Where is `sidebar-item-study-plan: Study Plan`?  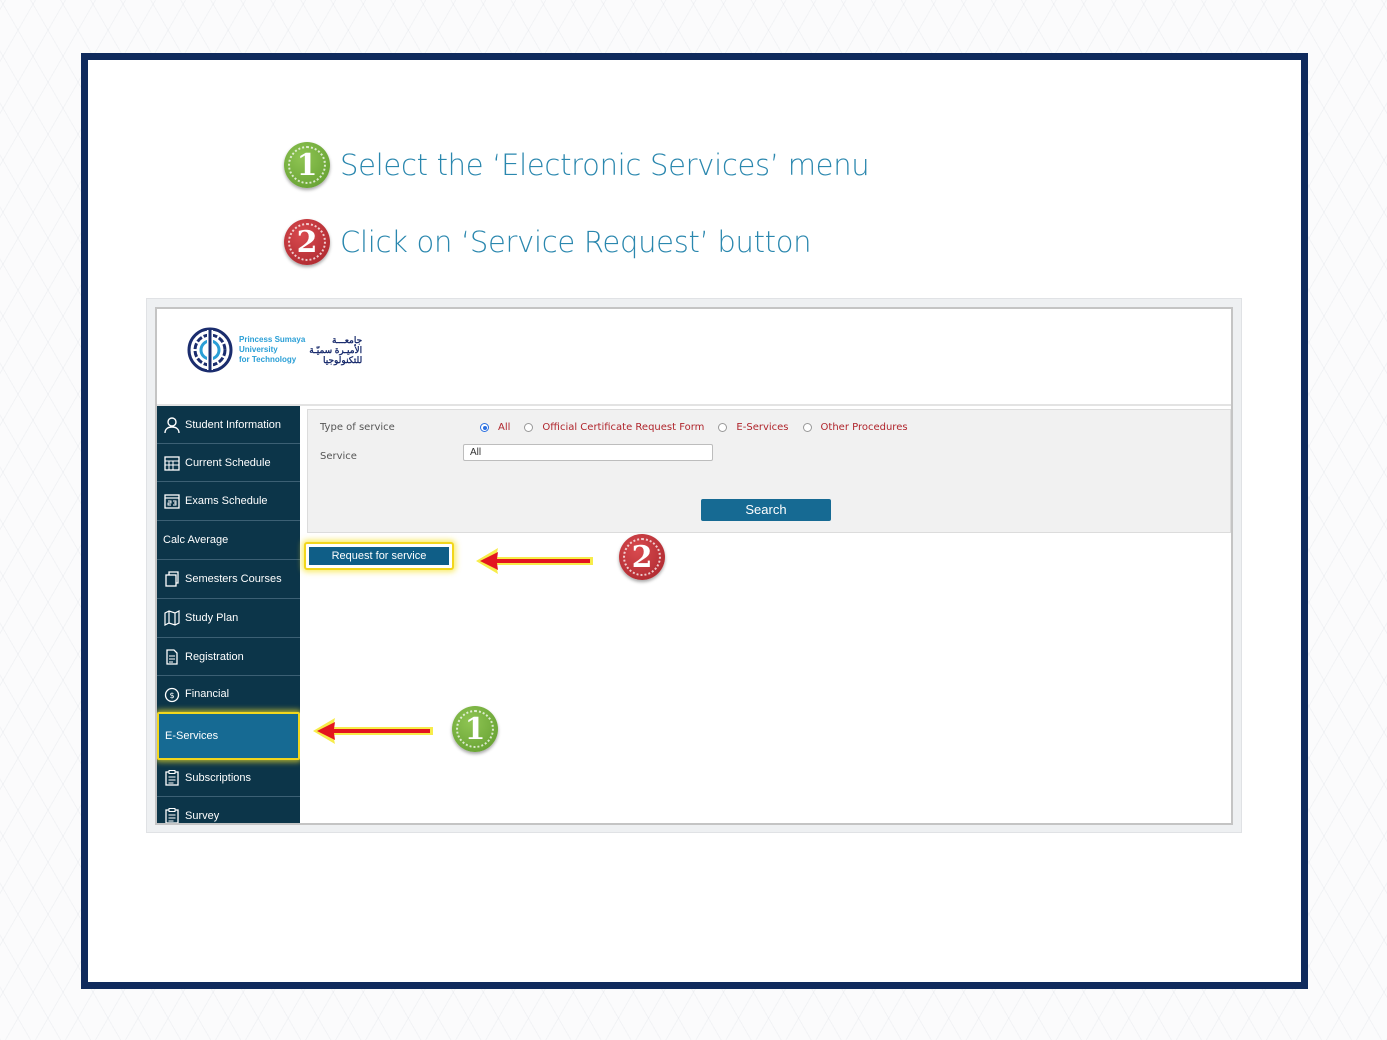 sidebar-item-study-plan: Study Plan is located at coordinates (228, 618).